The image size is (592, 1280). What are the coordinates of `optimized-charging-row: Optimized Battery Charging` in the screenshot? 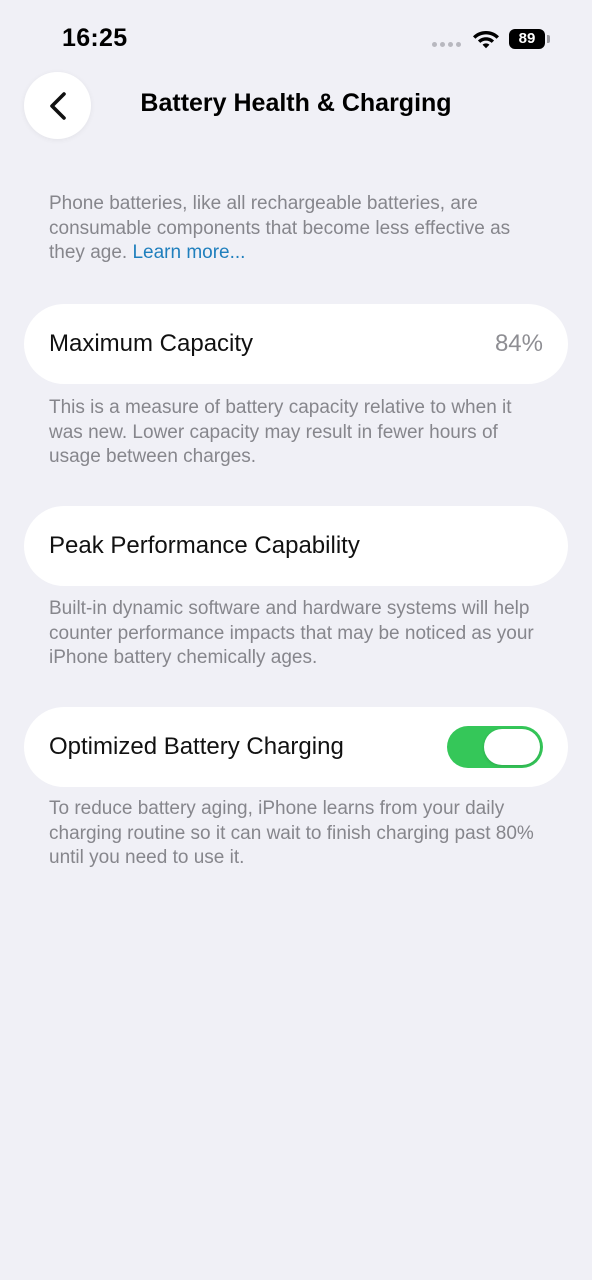 It's located at (296, 747).